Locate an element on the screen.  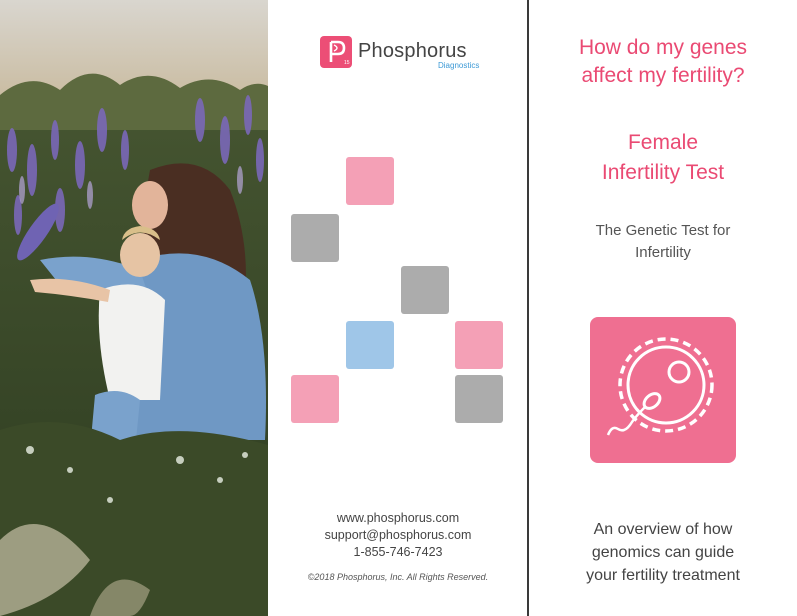
tagline-line: The Genetic Test for is located at coordinates (663, 230).